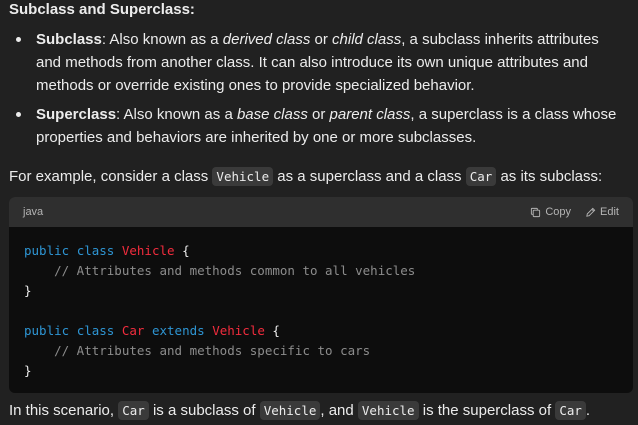 This screenshot has height=425, width=638. What do you see at coordinates (367, 39) in the screenshot?
I see `emphasis: child class` at bounding box center [367, 39].